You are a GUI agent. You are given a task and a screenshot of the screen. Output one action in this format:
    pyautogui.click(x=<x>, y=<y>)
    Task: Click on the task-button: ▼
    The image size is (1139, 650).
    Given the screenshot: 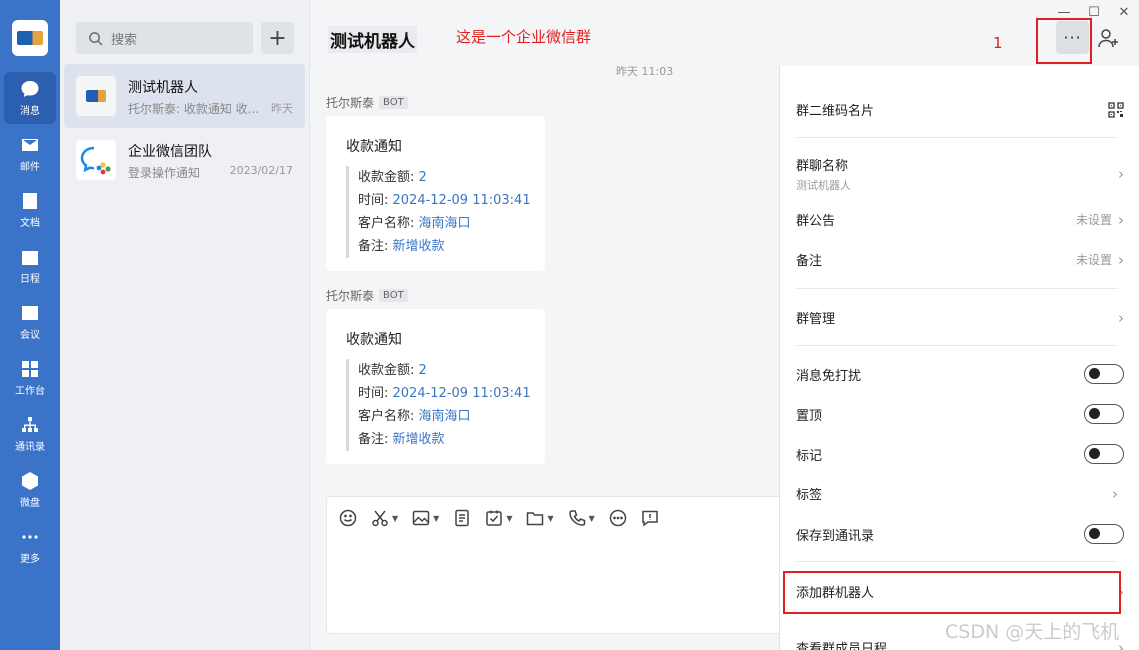 What is the action you would take?
    pyautogui.click(x=498, y=518)
    